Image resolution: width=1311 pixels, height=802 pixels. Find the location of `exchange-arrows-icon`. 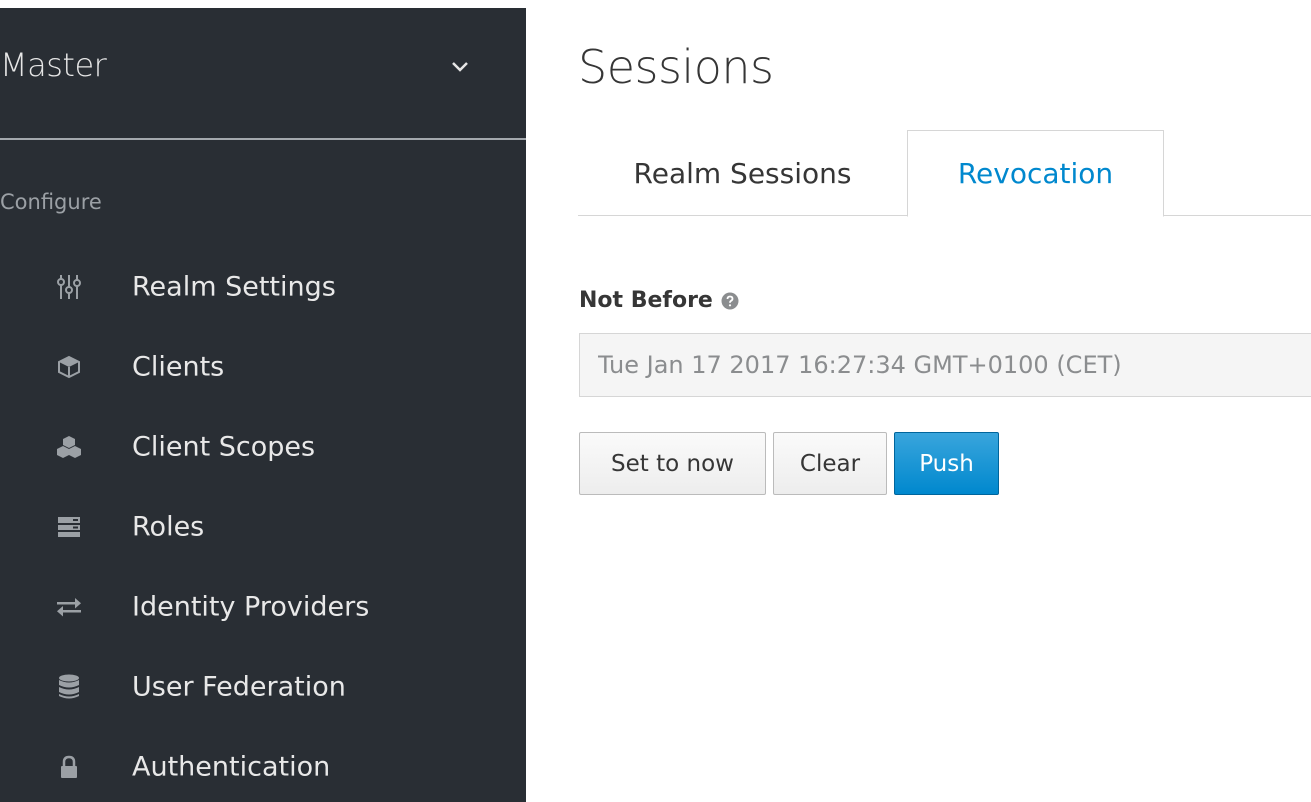

exchange-arrows-icon is located at coordinates (69, 607).